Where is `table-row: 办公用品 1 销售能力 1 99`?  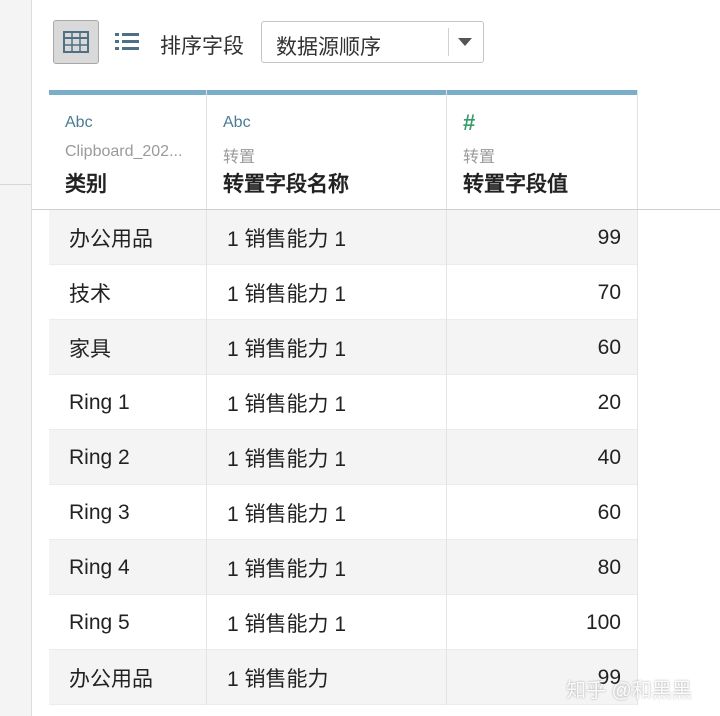
table-row: 办公用品 1 销售能力 1 99 is located at coordinates (343, 237).